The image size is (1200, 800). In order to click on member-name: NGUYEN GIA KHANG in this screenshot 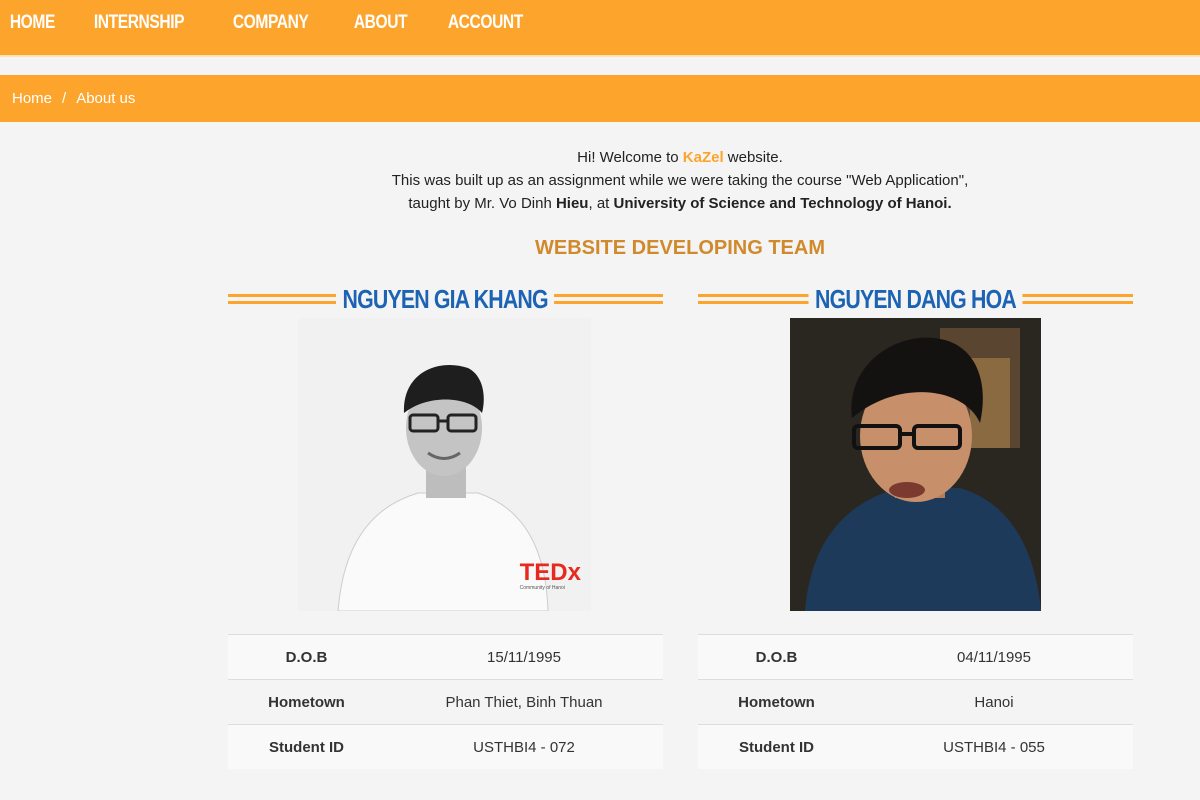, I will do `click(445, 299)`.